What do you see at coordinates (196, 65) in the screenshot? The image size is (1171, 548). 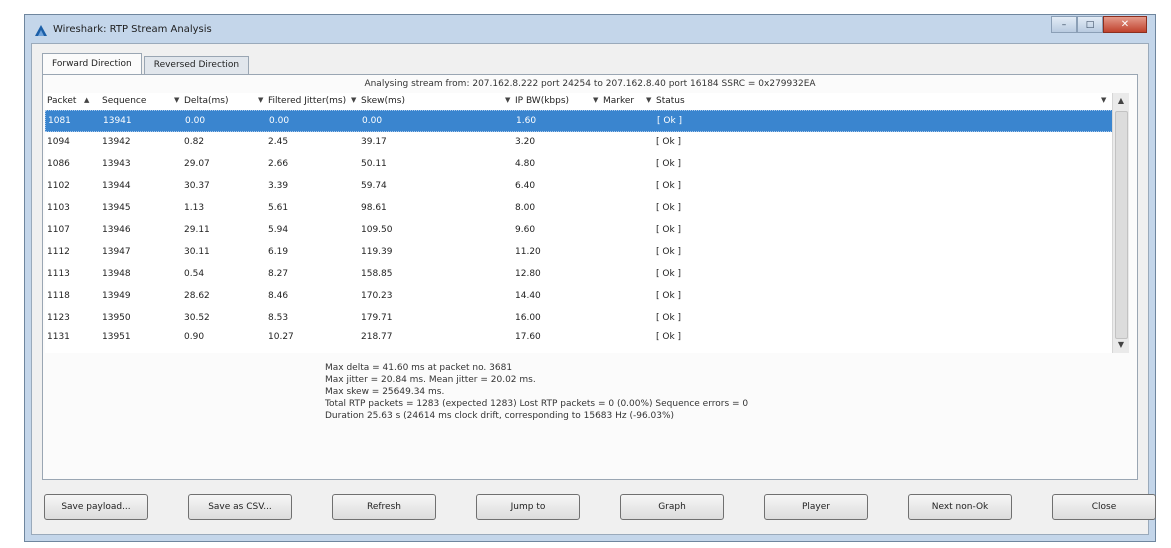 I see `tab-reversed-direction: Reversed Direction` at bounding box center [196, 65].